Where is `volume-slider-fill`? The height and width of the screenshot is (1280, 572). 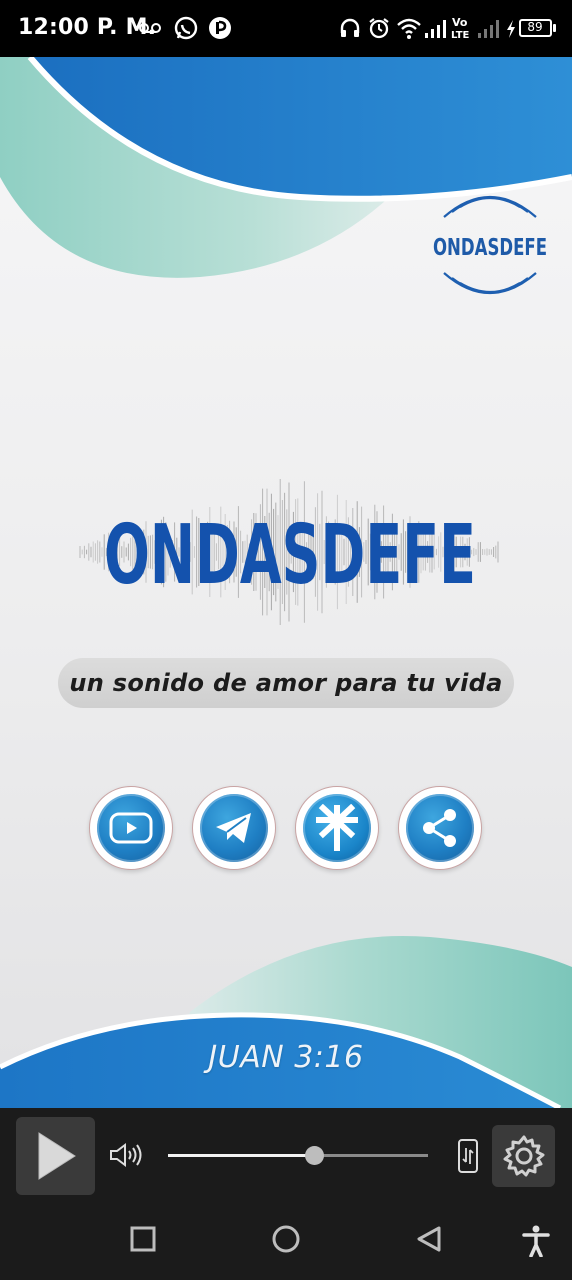
volume-slider-fill is located at coordinates (241, 1155).